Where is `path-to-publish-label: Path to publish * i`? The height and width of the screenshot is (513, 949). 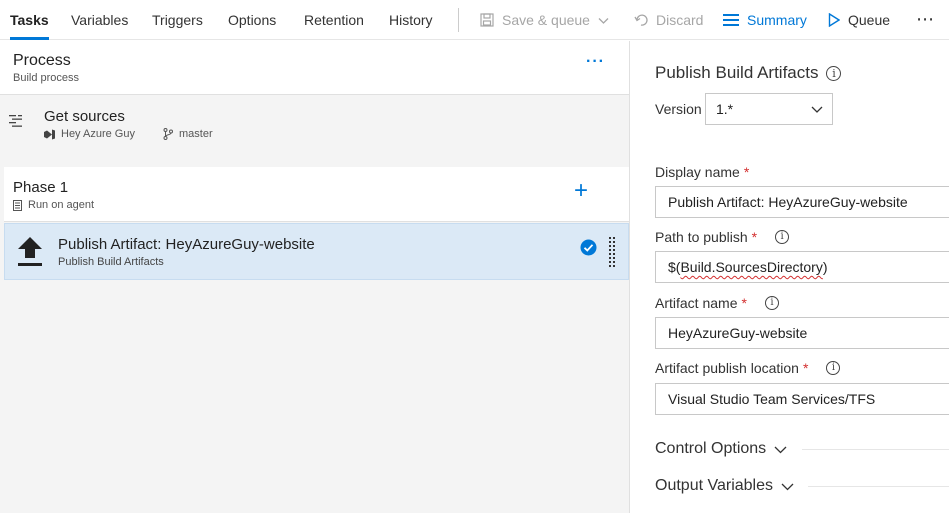
path-to-publish-label: Path to publish * i is located at coordinates (722, 237).